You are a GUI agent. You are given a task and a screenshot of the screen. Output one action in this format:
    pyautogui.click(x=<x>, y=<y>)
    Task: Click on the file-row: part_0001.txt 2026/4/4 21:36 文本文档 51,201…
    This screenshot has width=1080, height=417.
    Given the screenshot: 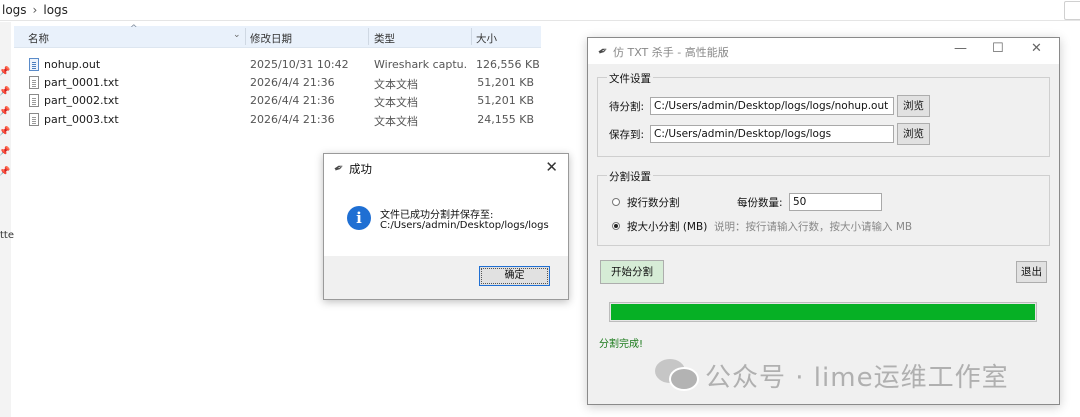 What is the action you would take?
    pyautogui.click(x=277, y=83)
    